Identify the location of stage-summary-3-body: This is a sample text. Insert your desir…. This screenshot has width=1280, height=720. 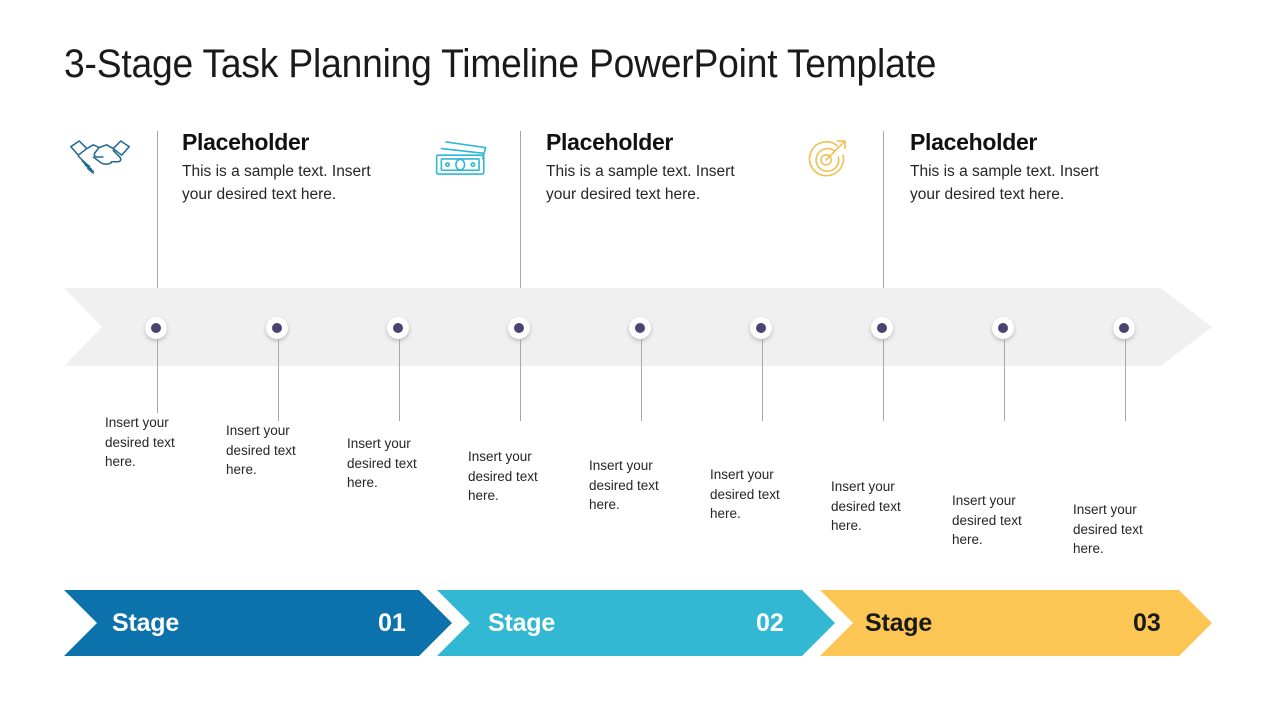
(1004, 183).